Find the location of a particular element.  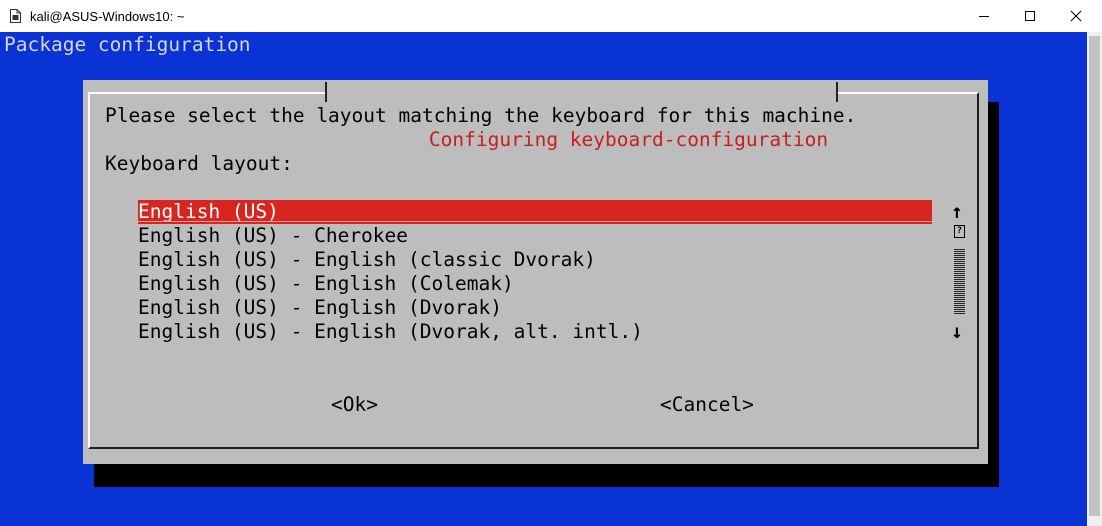

layout-option: English (US) - English (Dvorak) is located at coordinates (320, 308).